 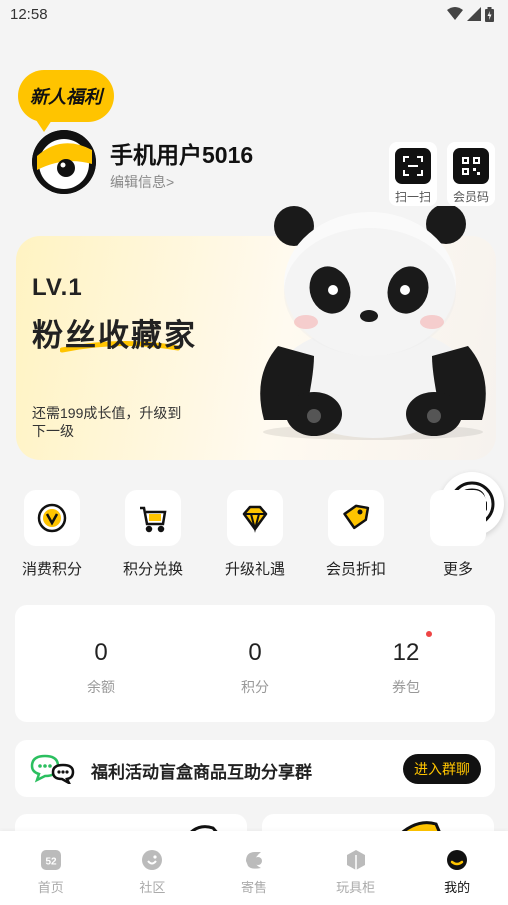 I want to click on tag-icon, so click(x=356, y=518).